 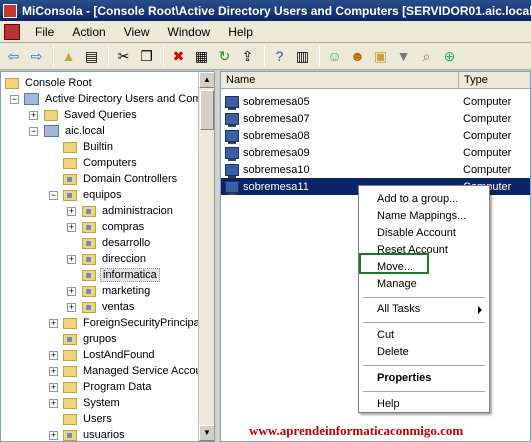 What do you see at coordinates (424, 404) in the screenshot?
I see `menu-item-help: Help` at bounding box center [424, 404].